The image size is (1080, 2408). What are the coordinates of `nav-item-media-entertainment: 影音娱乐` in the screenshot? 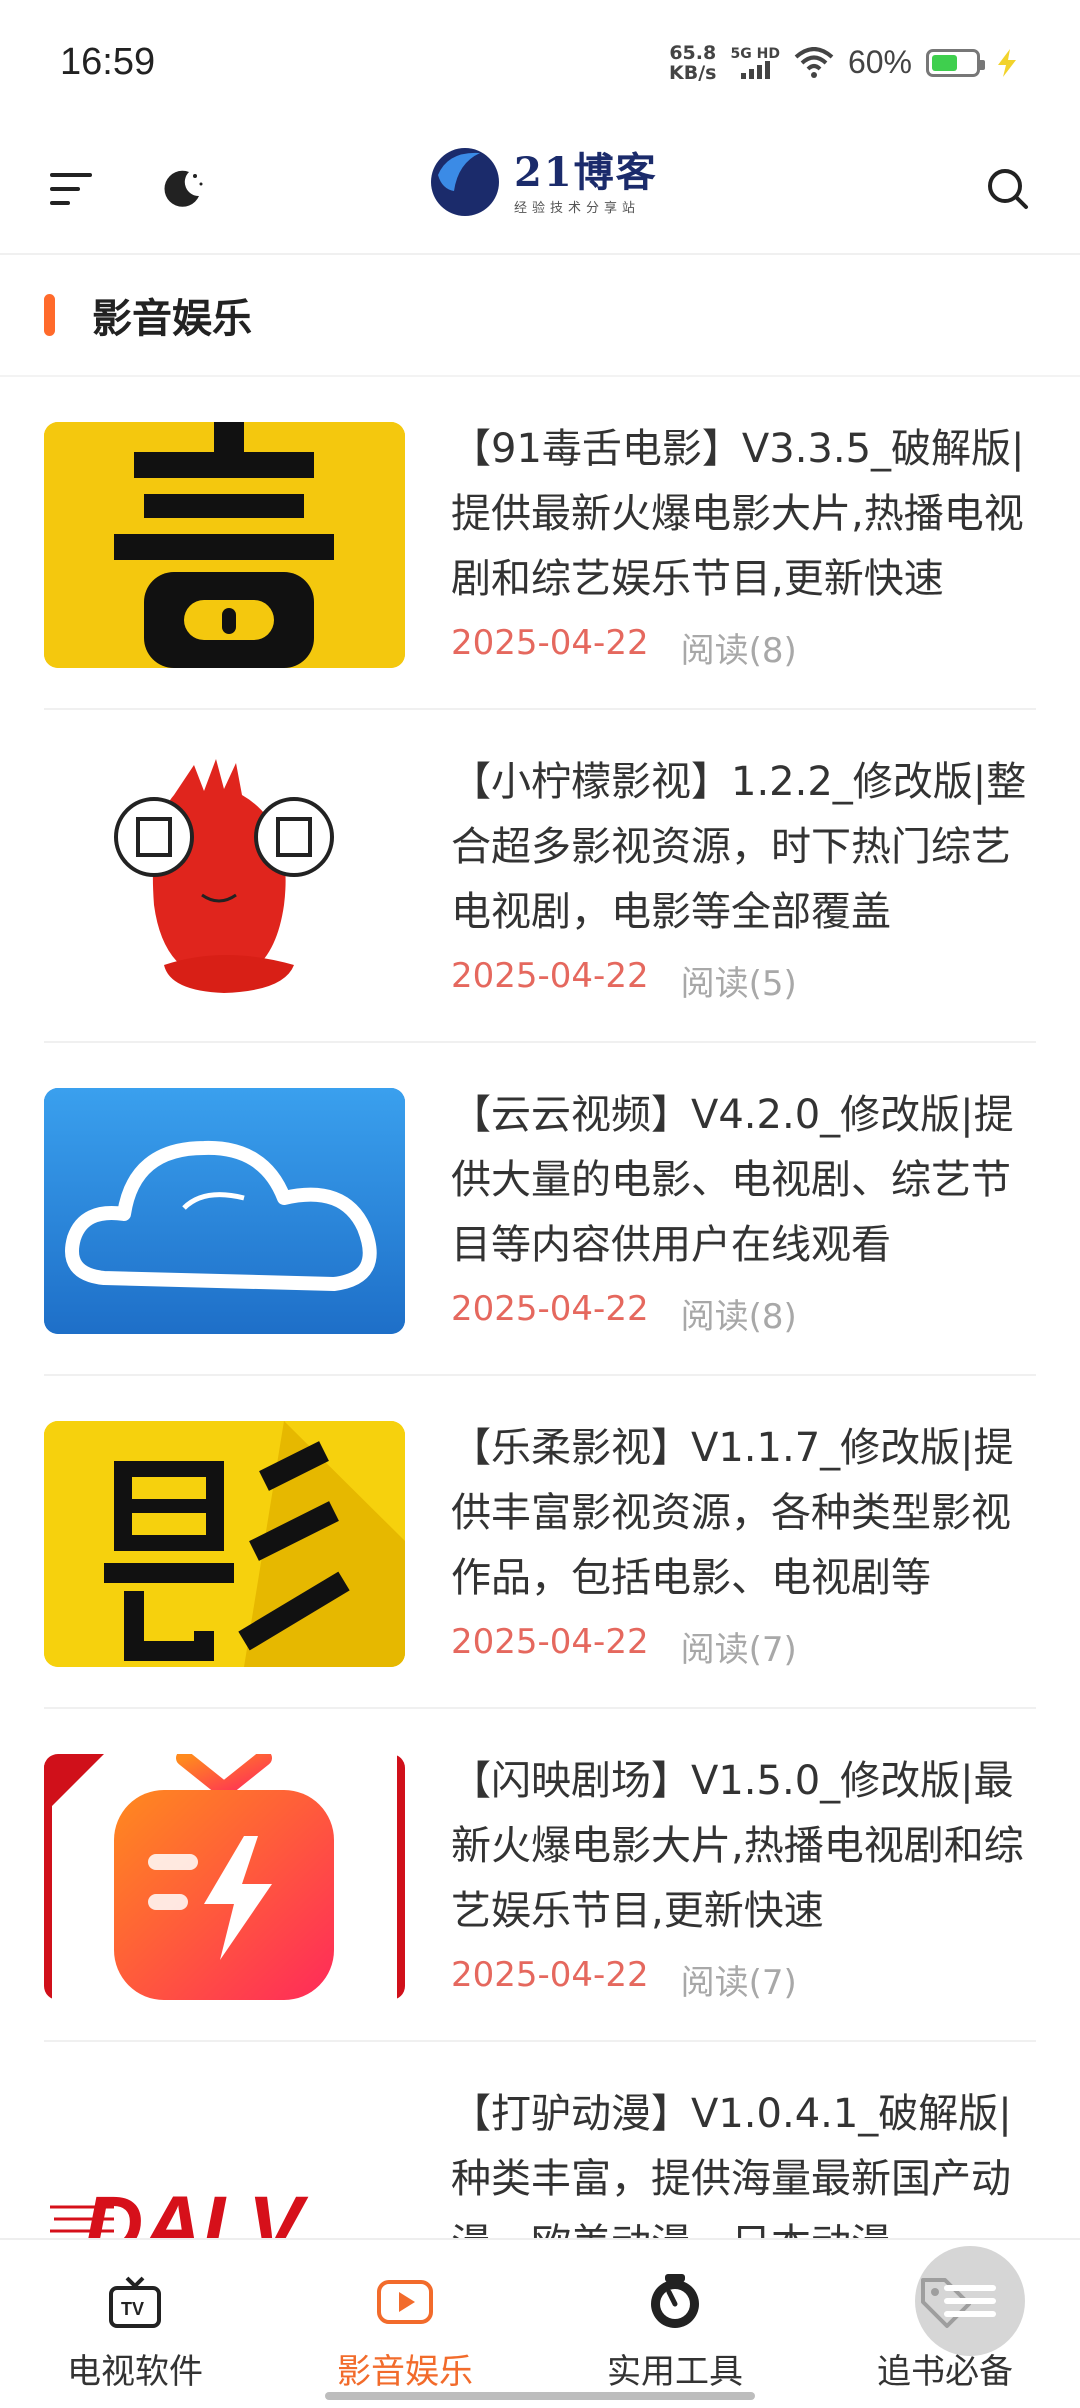 It's located at (405, 2324).